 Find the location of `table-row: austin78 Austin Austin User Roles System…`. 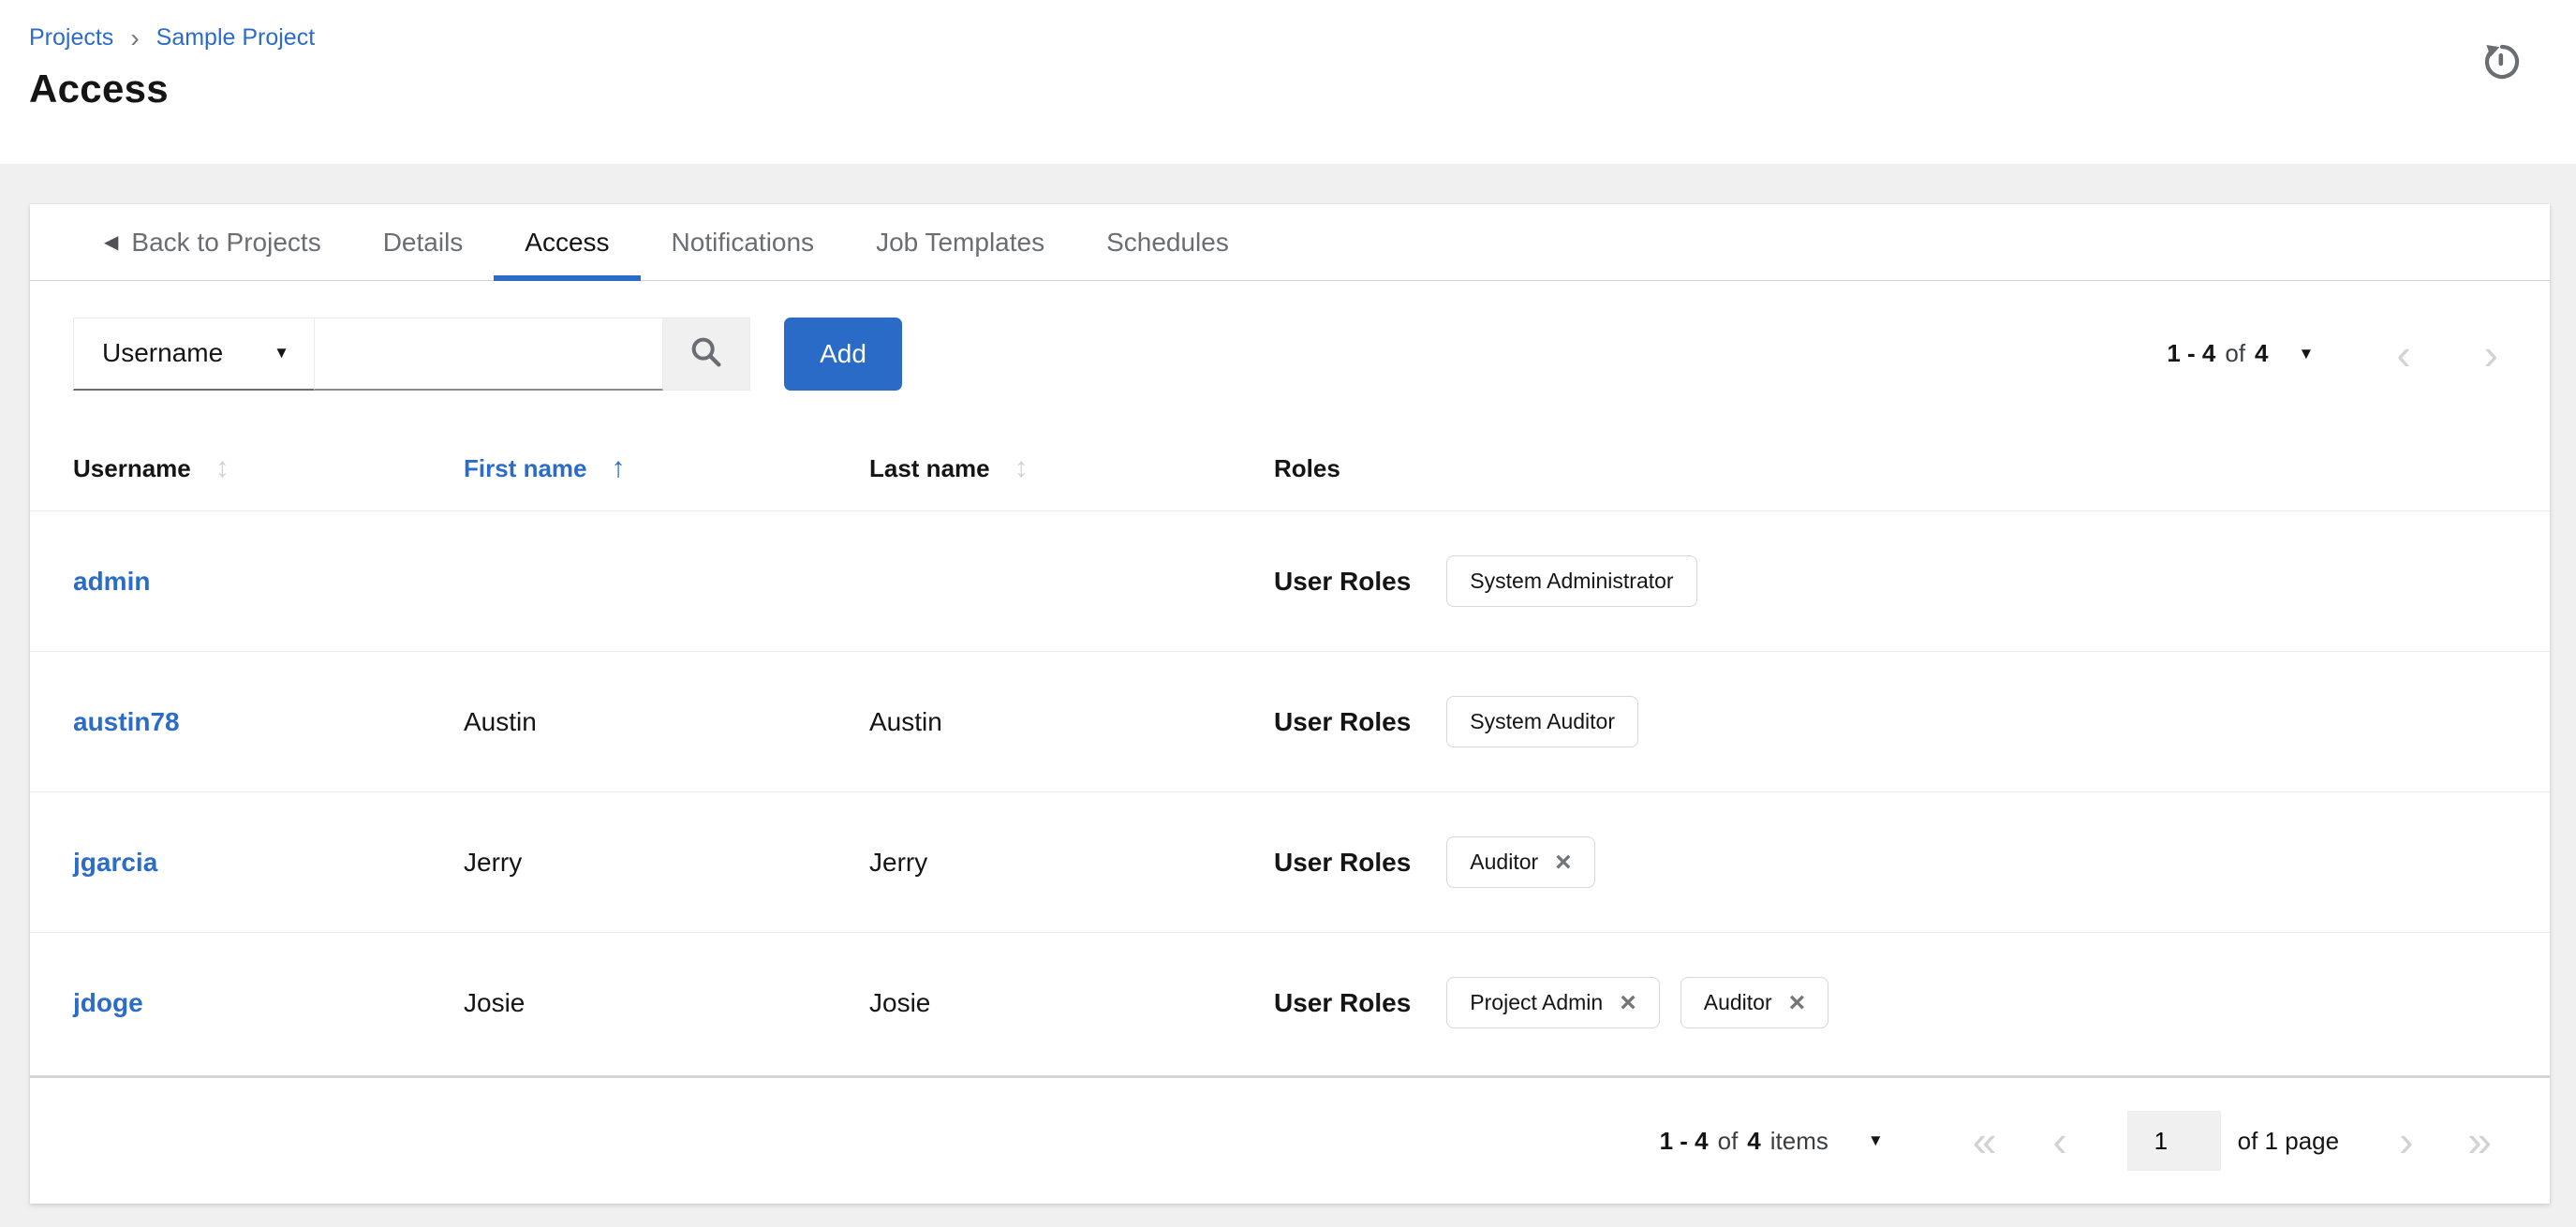

table-row: austin78 Austin Austin User Roles System… is located at coordinates (1290, 721).